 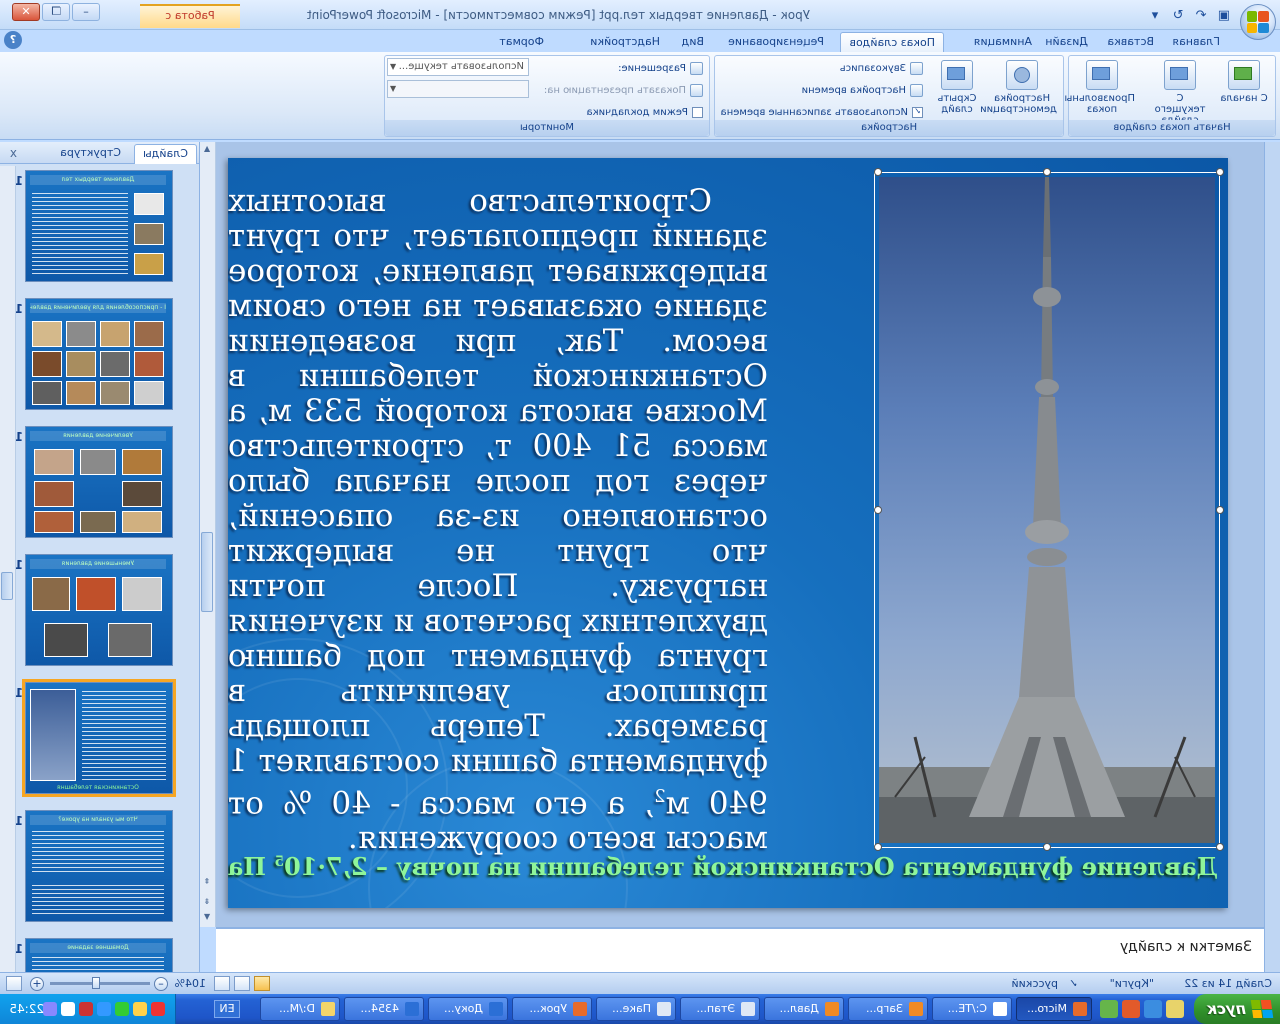 What do you see at coordinates (521, 42) in the screenshot?
I see `tab-format: Формат` at bounding box center [521, 42].